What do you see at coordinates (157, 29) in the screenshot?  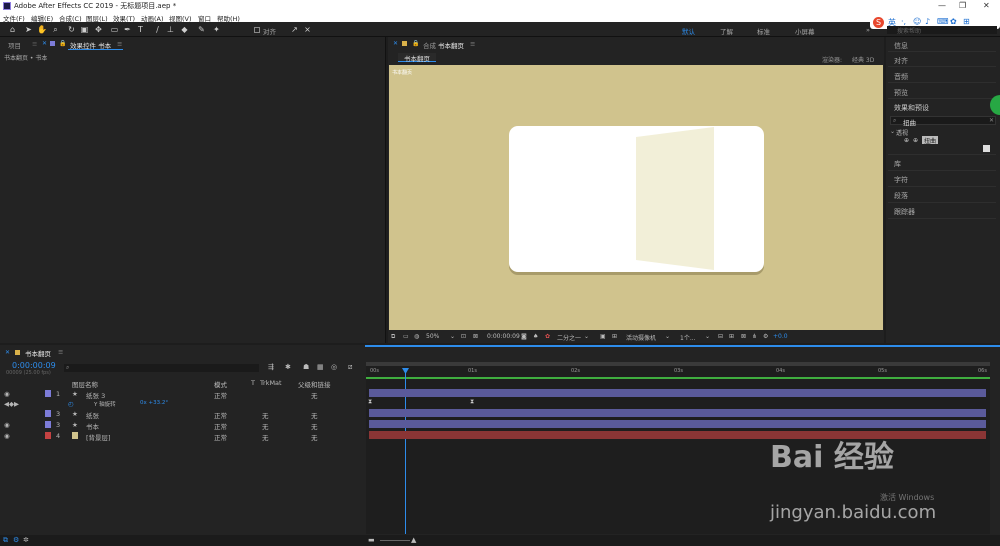 I see `brush-tool-icon: ∕` at bounding box center [157, 29].